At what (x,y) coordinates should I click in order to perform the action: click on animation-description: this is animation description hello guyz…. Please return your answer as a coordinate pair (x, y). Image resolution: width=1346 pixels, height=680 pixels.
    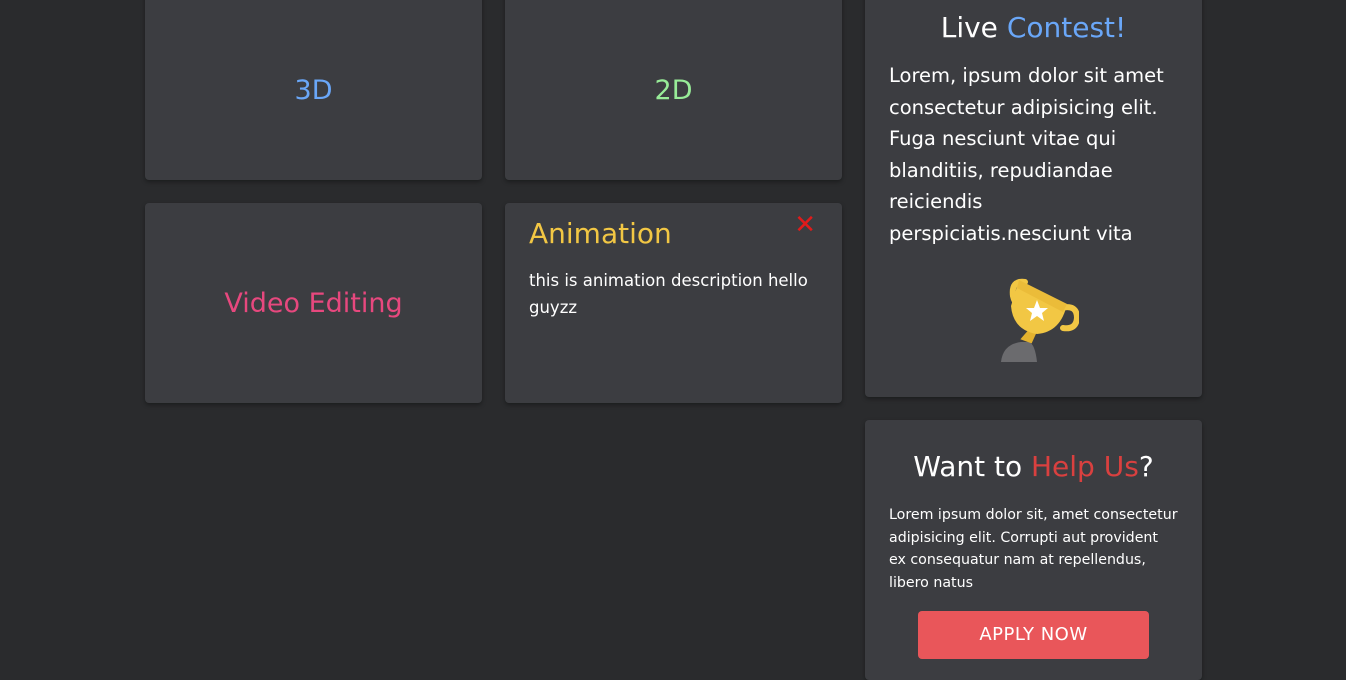
    Looking at the image, I should click on (668, 294).